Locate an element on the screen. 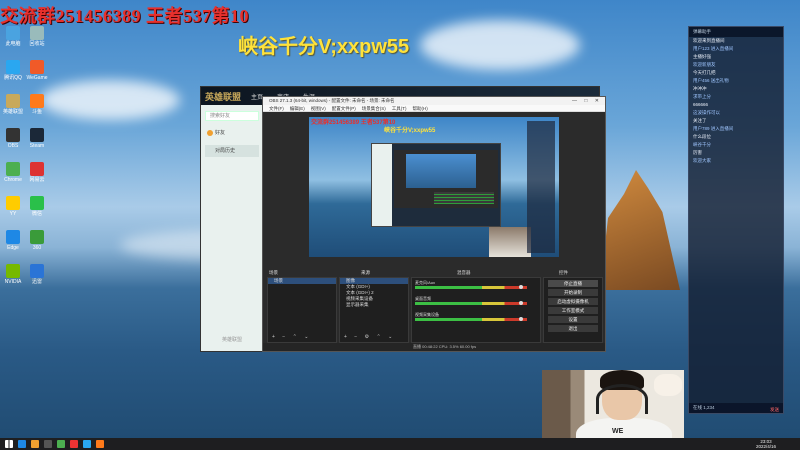 This screenshot has width=800, height=450. chat-message: 关注了 is located at coordinates (700, 120).